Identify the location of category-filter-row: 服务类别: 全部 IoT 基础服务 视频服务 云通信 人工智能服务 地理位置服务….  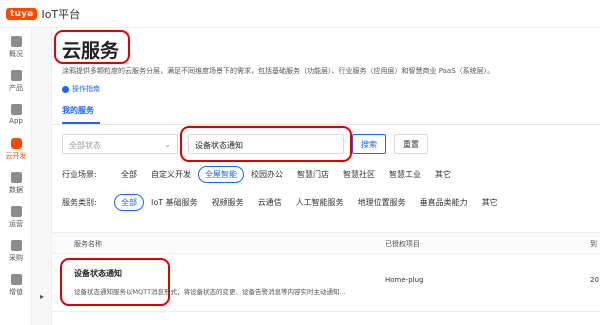
(283, 202).